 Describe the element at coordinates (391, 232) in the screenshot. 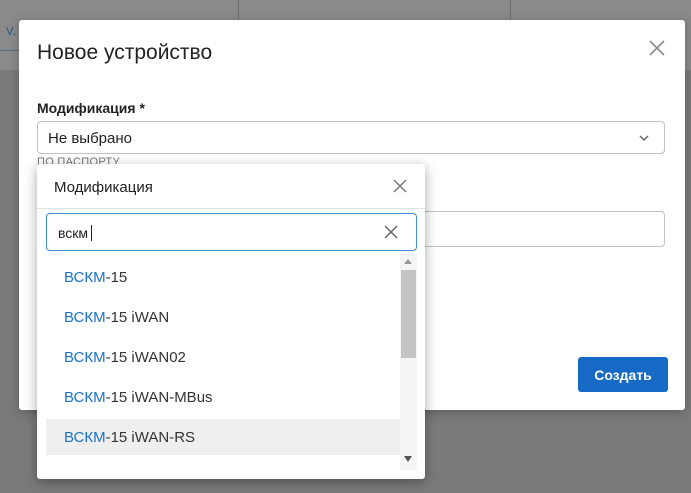

I see `clear-icon` at that location.